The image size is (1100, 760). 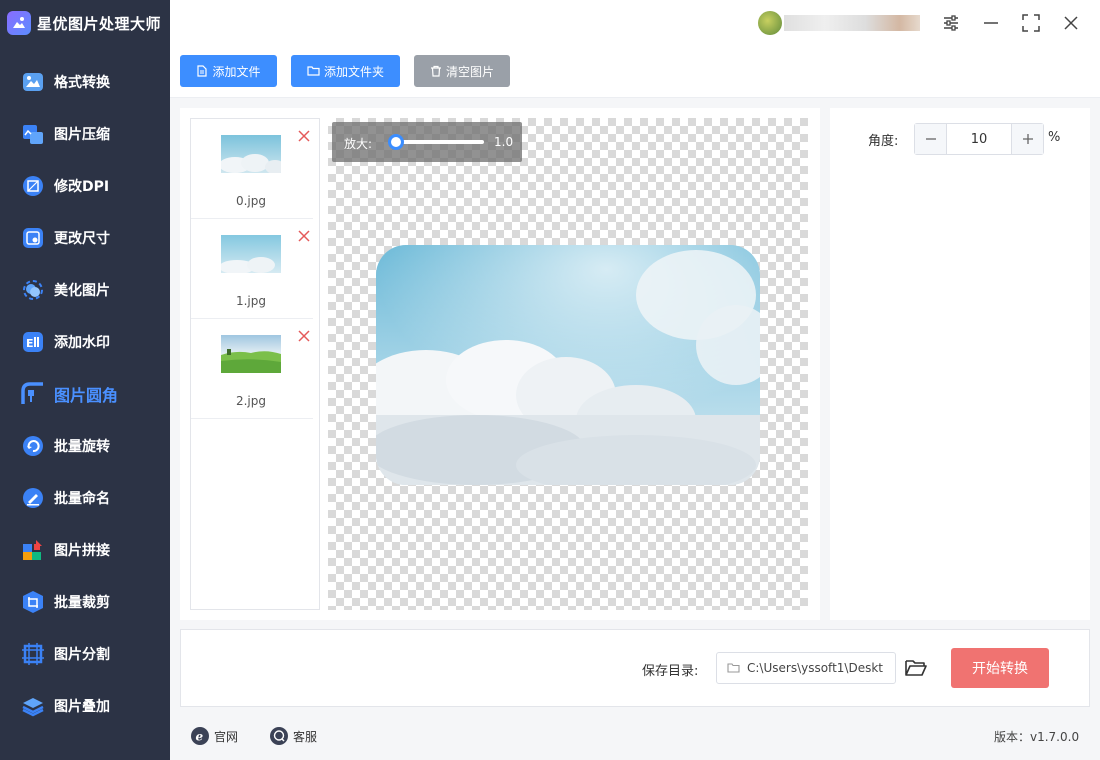 I want to click on sidebar-item-label: 图片压缩, so click(x=82, y=135).